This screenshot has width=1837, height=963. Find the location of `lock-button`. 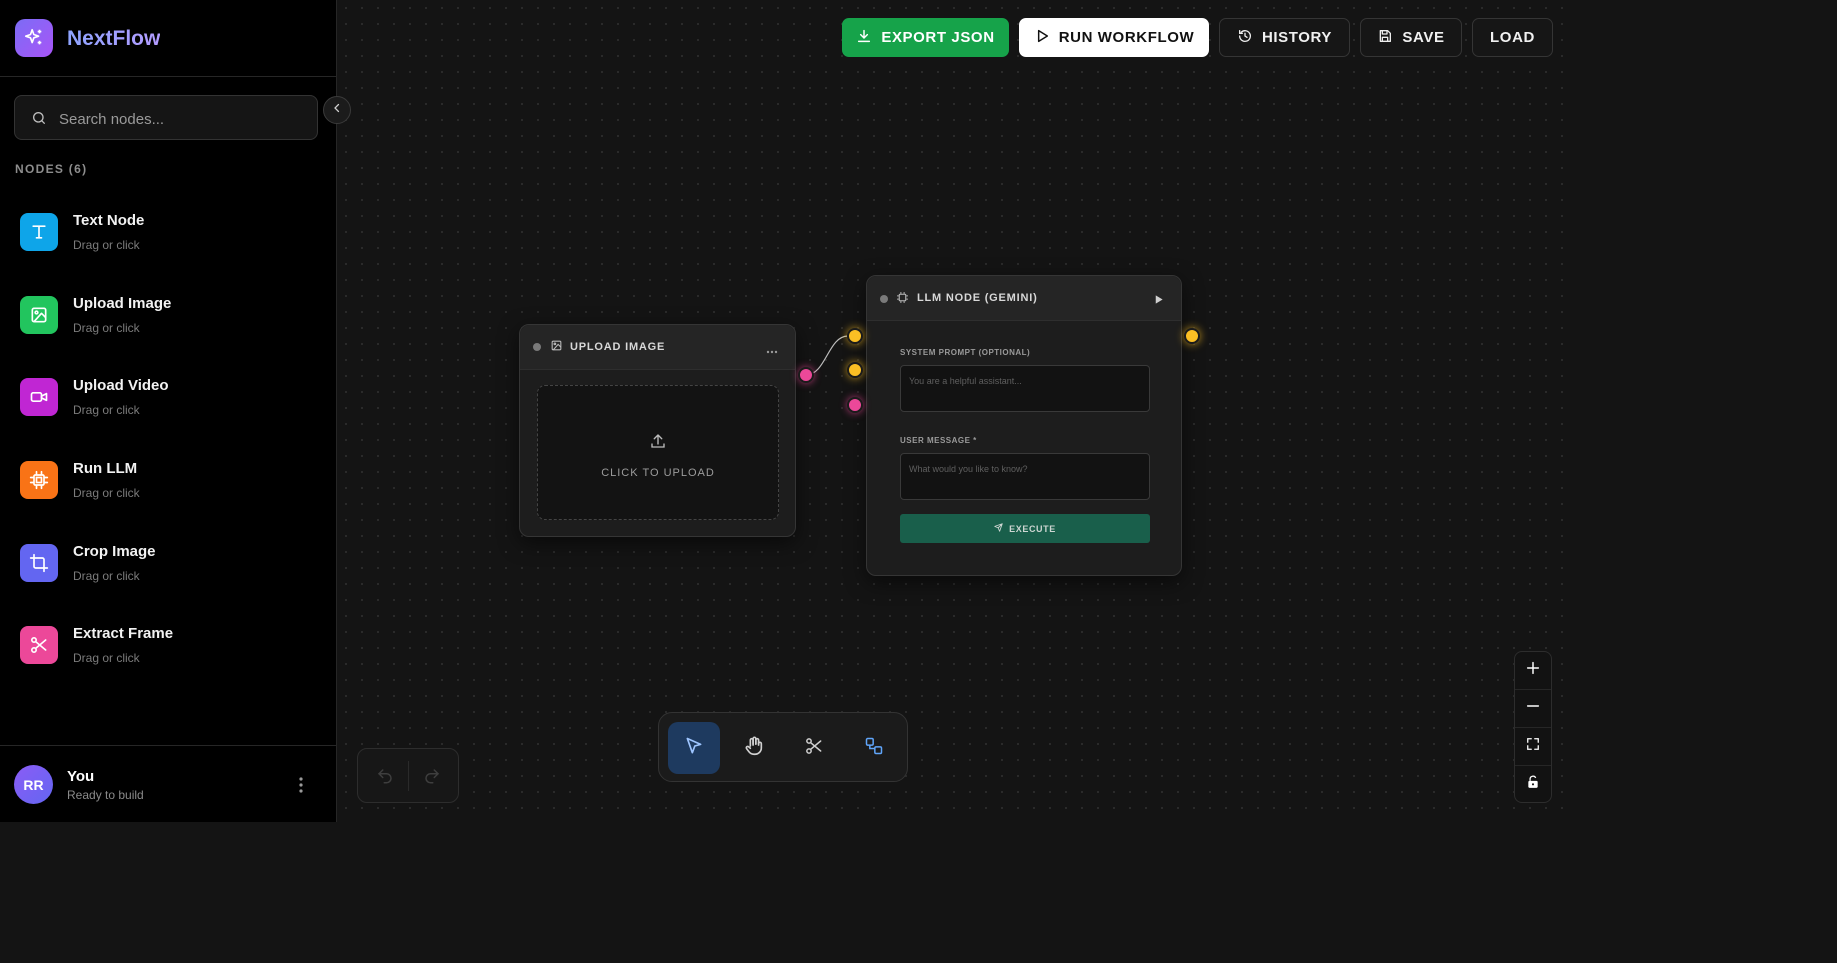

lock-button is located at coordinates (1533, 784).